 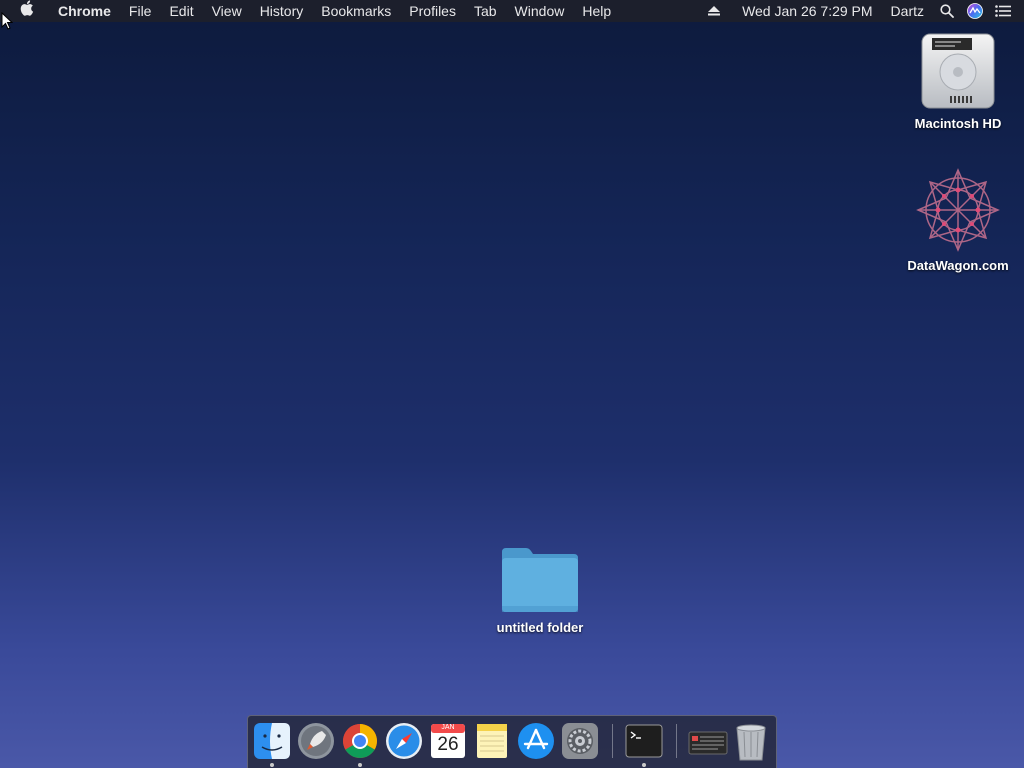 I want to click on menu-clock: Wed Jan 26 7:29 PM, so click(x=804, y=11).